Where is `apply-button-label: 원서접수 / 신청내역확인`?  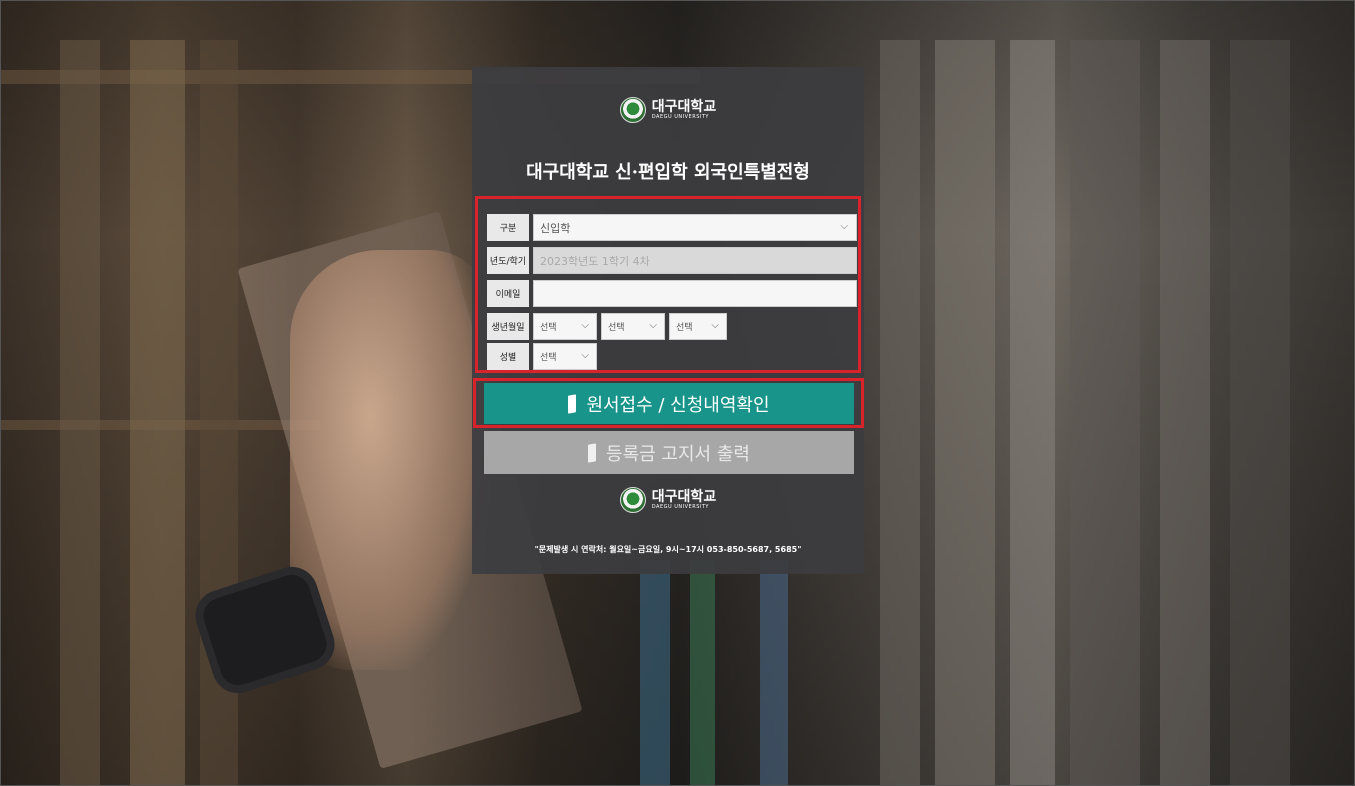 apply-button-label: 원서접수 / 신청내역확인 is located at coordinates (678, 405).